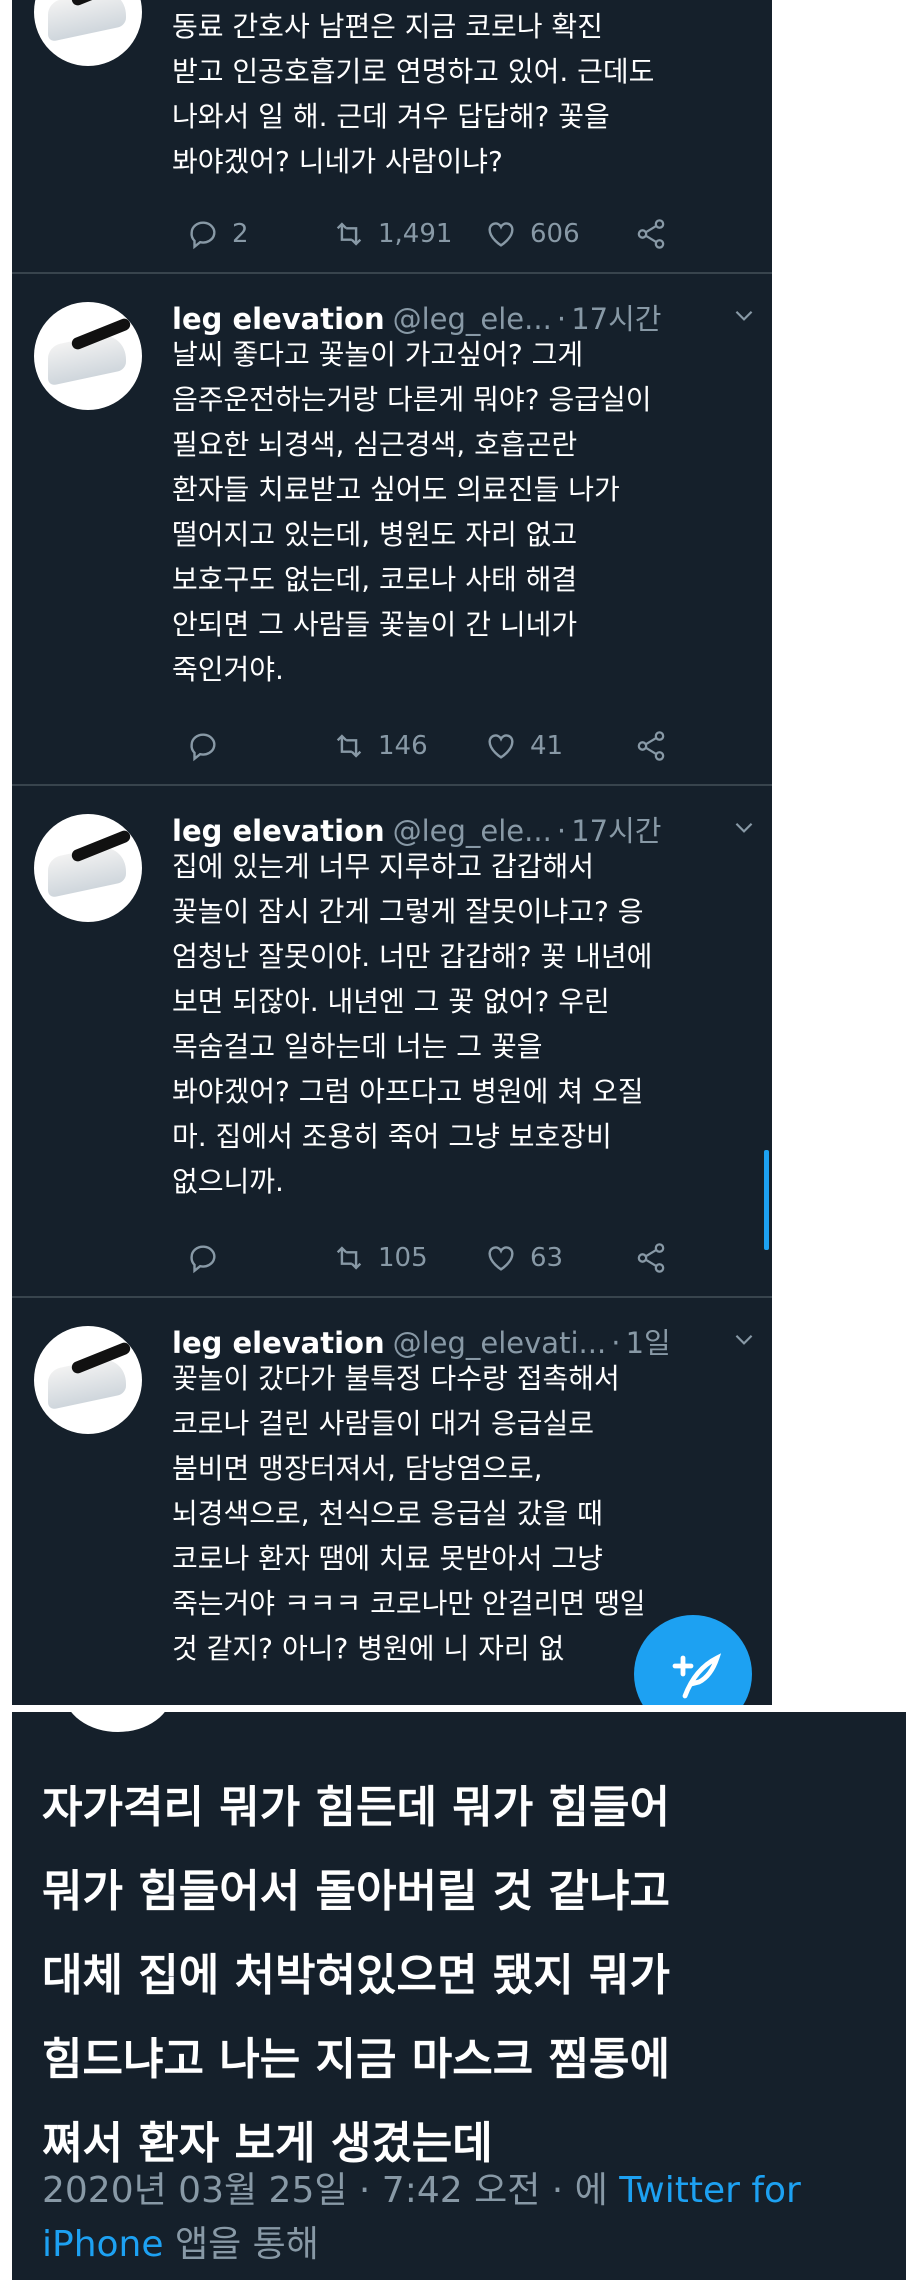 This screenshot has height=2280, width=906. Describe the element at coordinates (547, 1258) in the screenshot. I see `like-count: 63` at that location.